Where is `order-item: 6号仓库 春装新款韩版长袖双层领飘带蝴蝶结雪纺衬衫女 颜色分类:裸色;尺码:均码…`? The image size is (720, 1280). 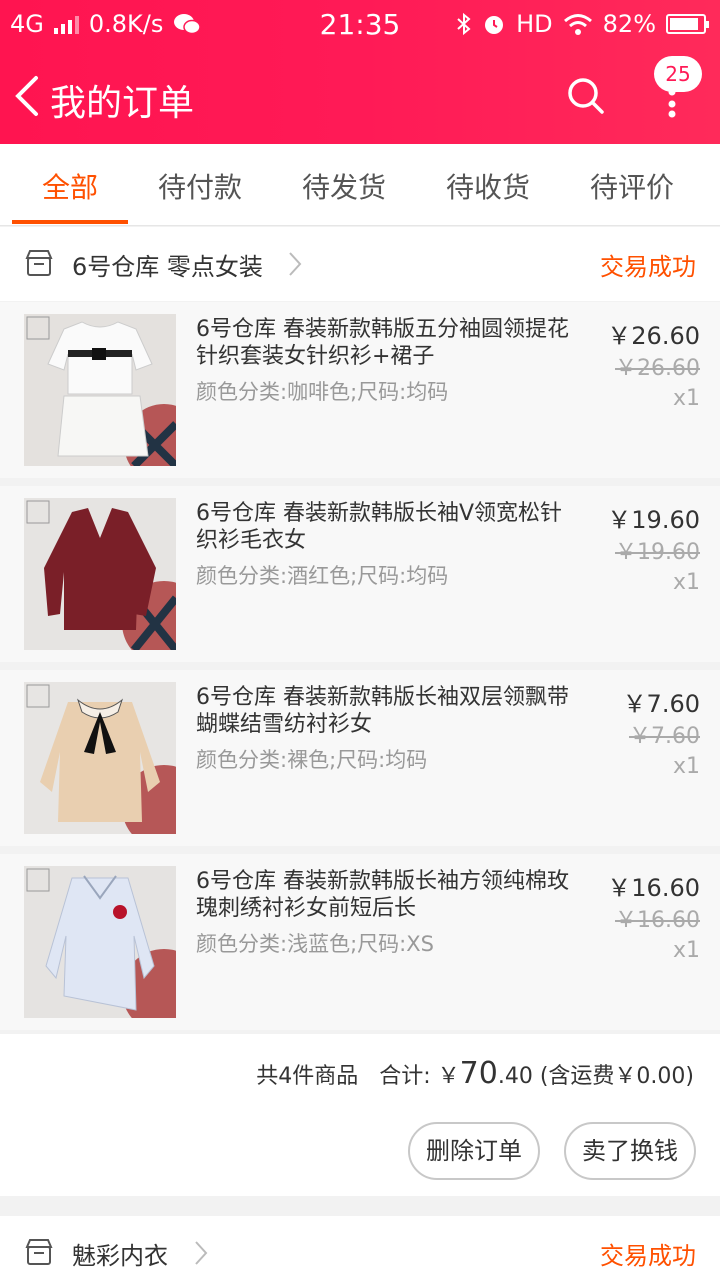
order-item: 6号仓库 春装新款韩版长袖双层领飘带蝴蝶结雪纺衬衫女 颜色分类:裸色;尺码:均码… is located at coordinates (360, 758).